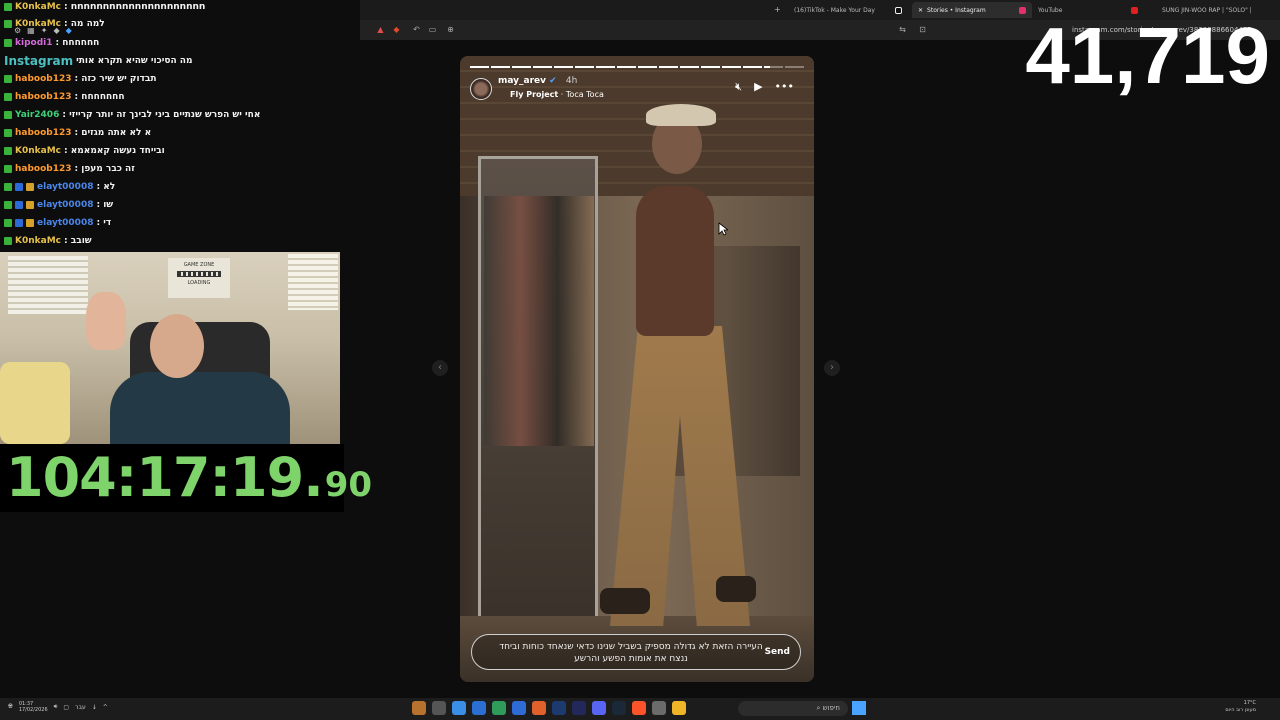 The image size is (1280, 720). Describe the element at coordinates (380, 29) in the screenshot. I see `brave-rewards-icon: ▲` at that location.